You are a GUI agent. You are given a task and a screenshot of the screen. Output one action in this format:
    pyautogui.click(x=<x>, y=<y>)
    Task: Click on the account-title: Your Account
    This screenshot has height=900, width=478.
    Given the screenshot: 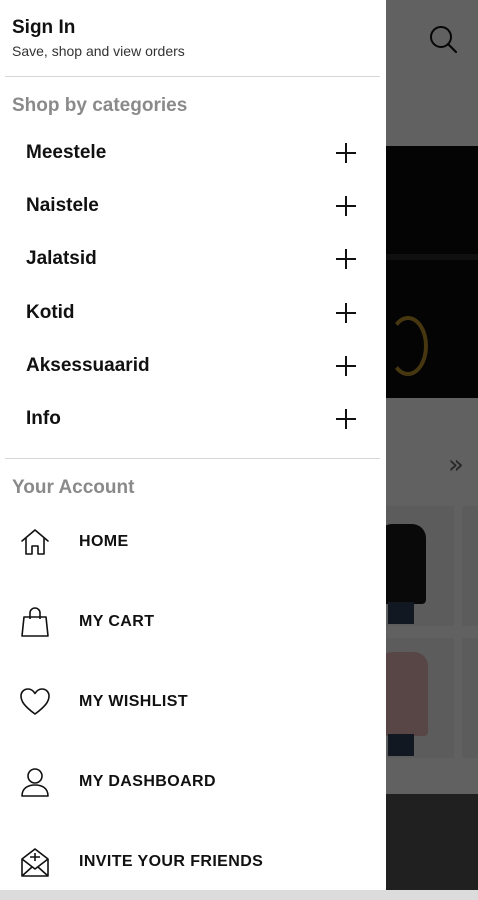 What is the action you would take?
    pyautogui.click(x=73, y=487)
    